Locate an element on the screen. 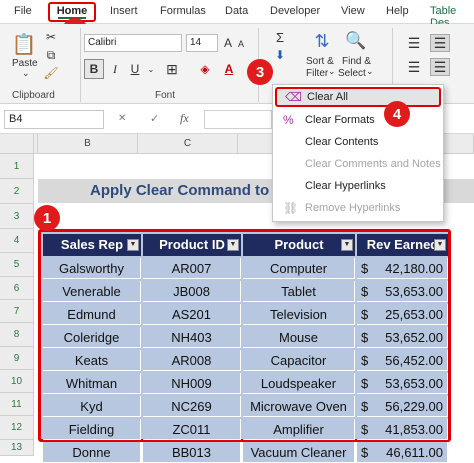 Image resolution: width=474 pixels, height=463 pixels. menu-item-clear-formats: % Clear Formats is located at coordinates (358, 120).